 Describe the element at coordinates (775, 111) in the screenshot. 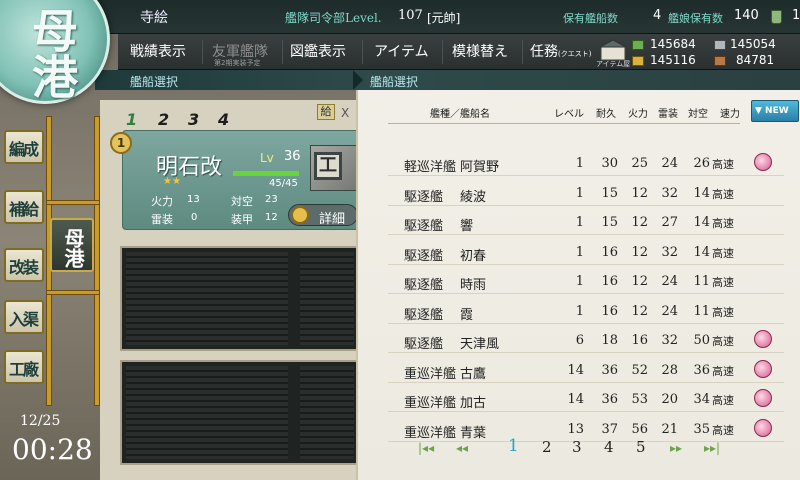

I see `sort-order-button: ▼ NEW` at that location.